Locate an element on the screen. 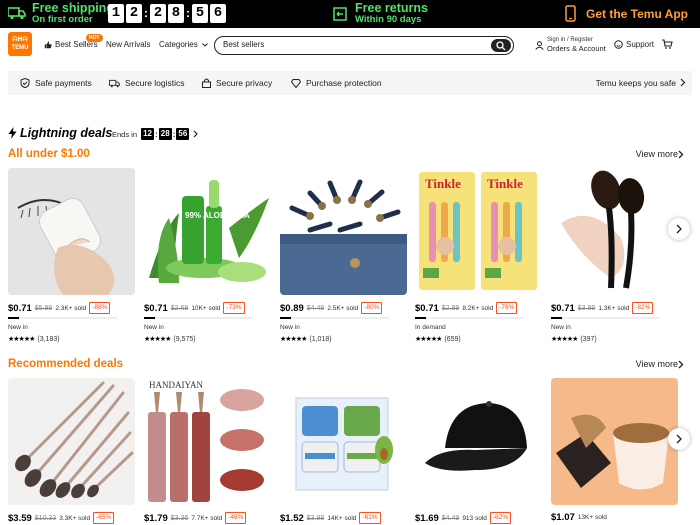 The width and height of the screenshot is (700, 525). free-returns-promo: Free returns Within 90 days is located at coordinates (380, 14).